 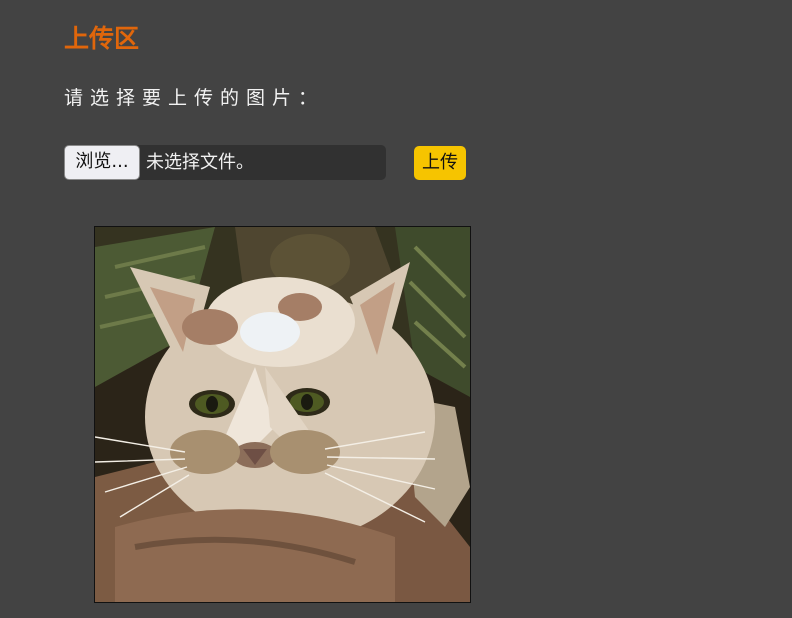 I want to click on upload-button: 上传, so click(x=440, y=163).